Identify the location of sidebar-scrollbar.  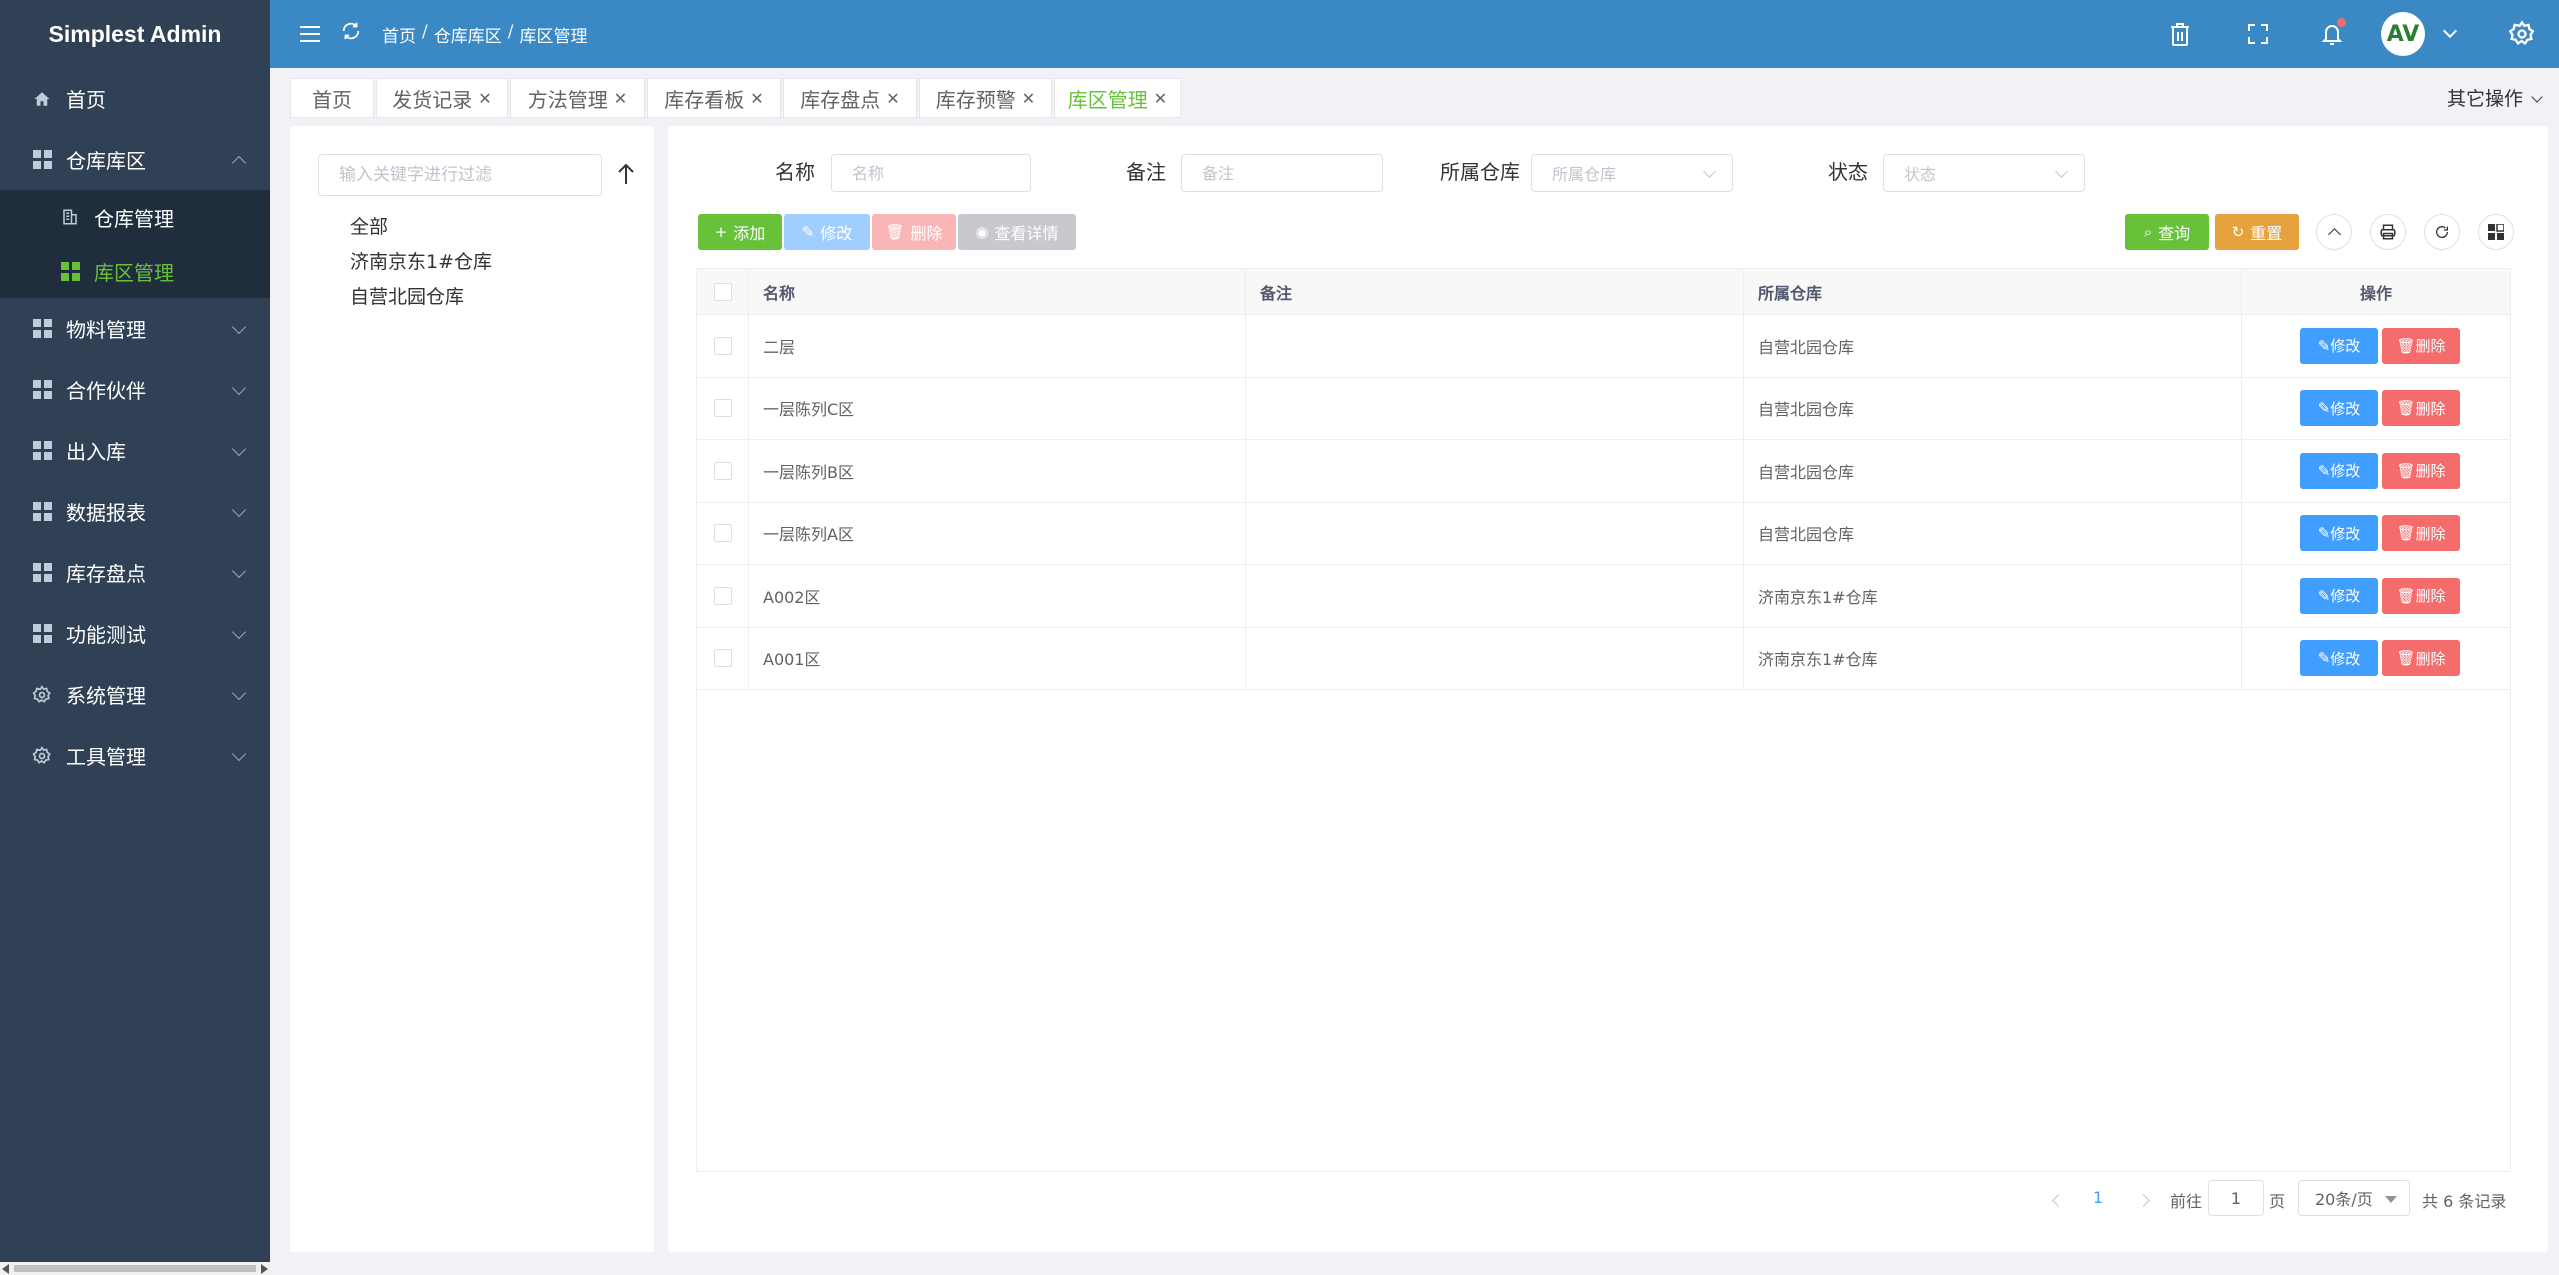
(135, 1268).